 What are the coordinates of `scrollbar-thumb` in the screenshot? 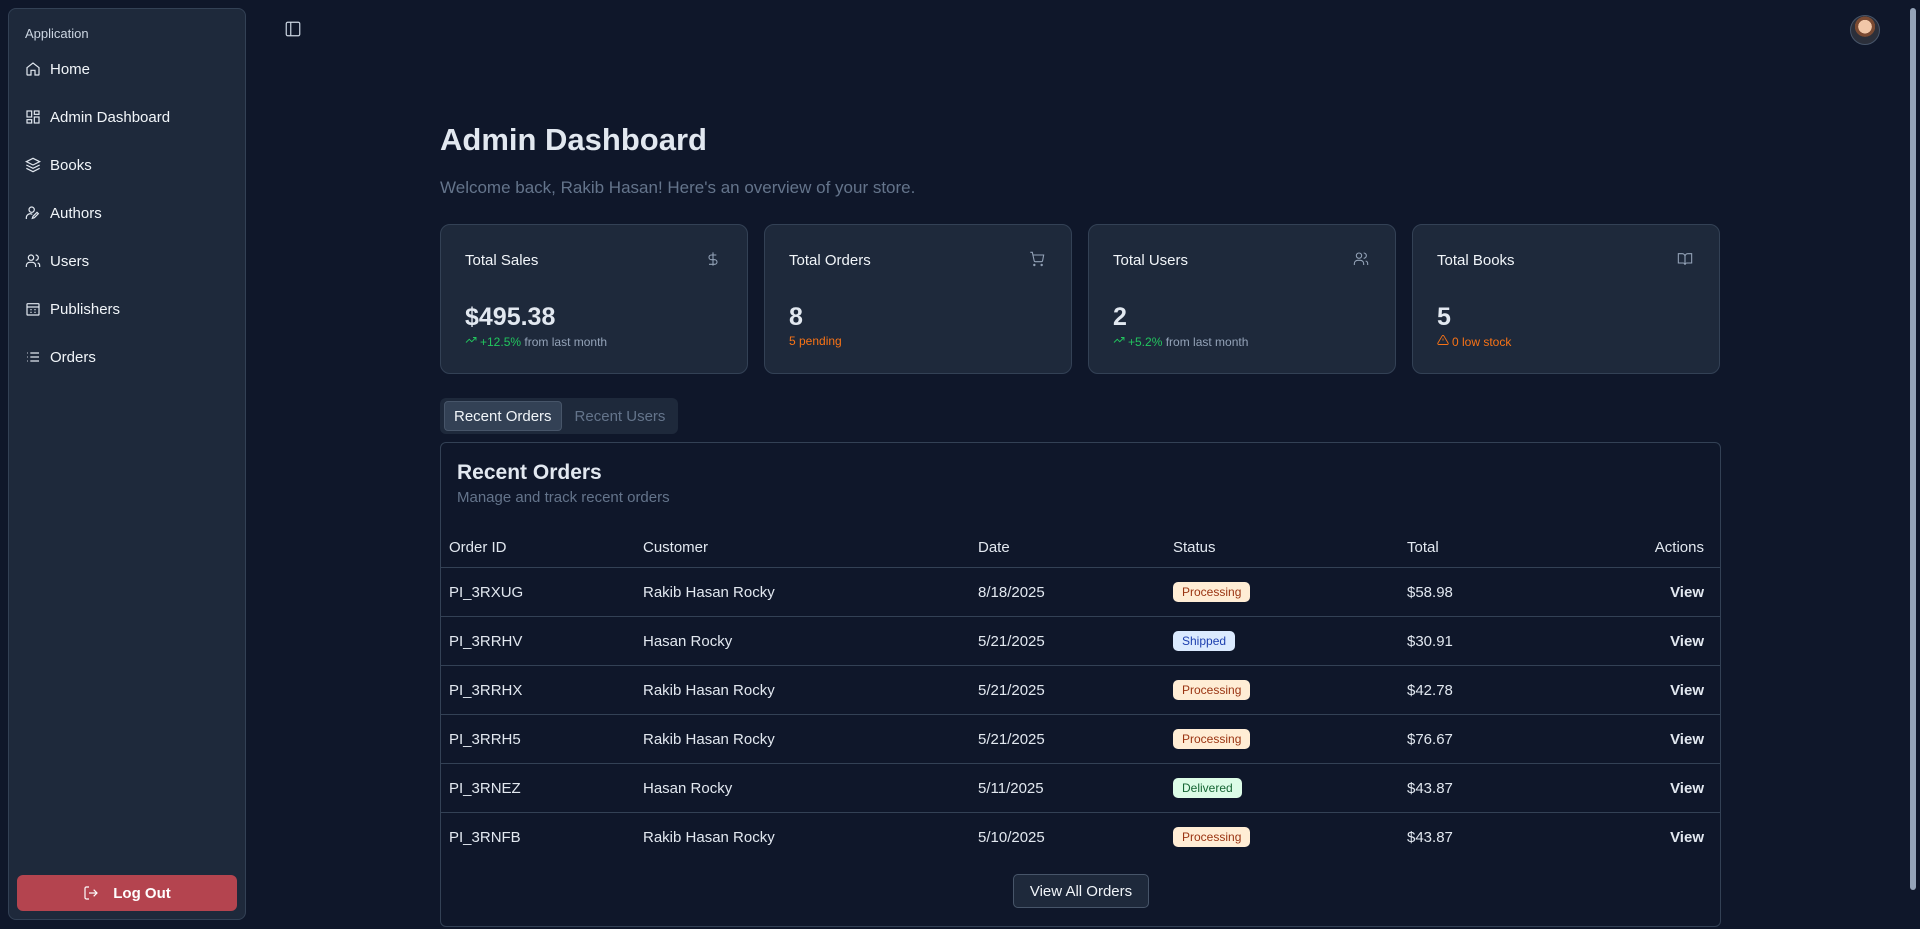 It's located at (1913, 449).